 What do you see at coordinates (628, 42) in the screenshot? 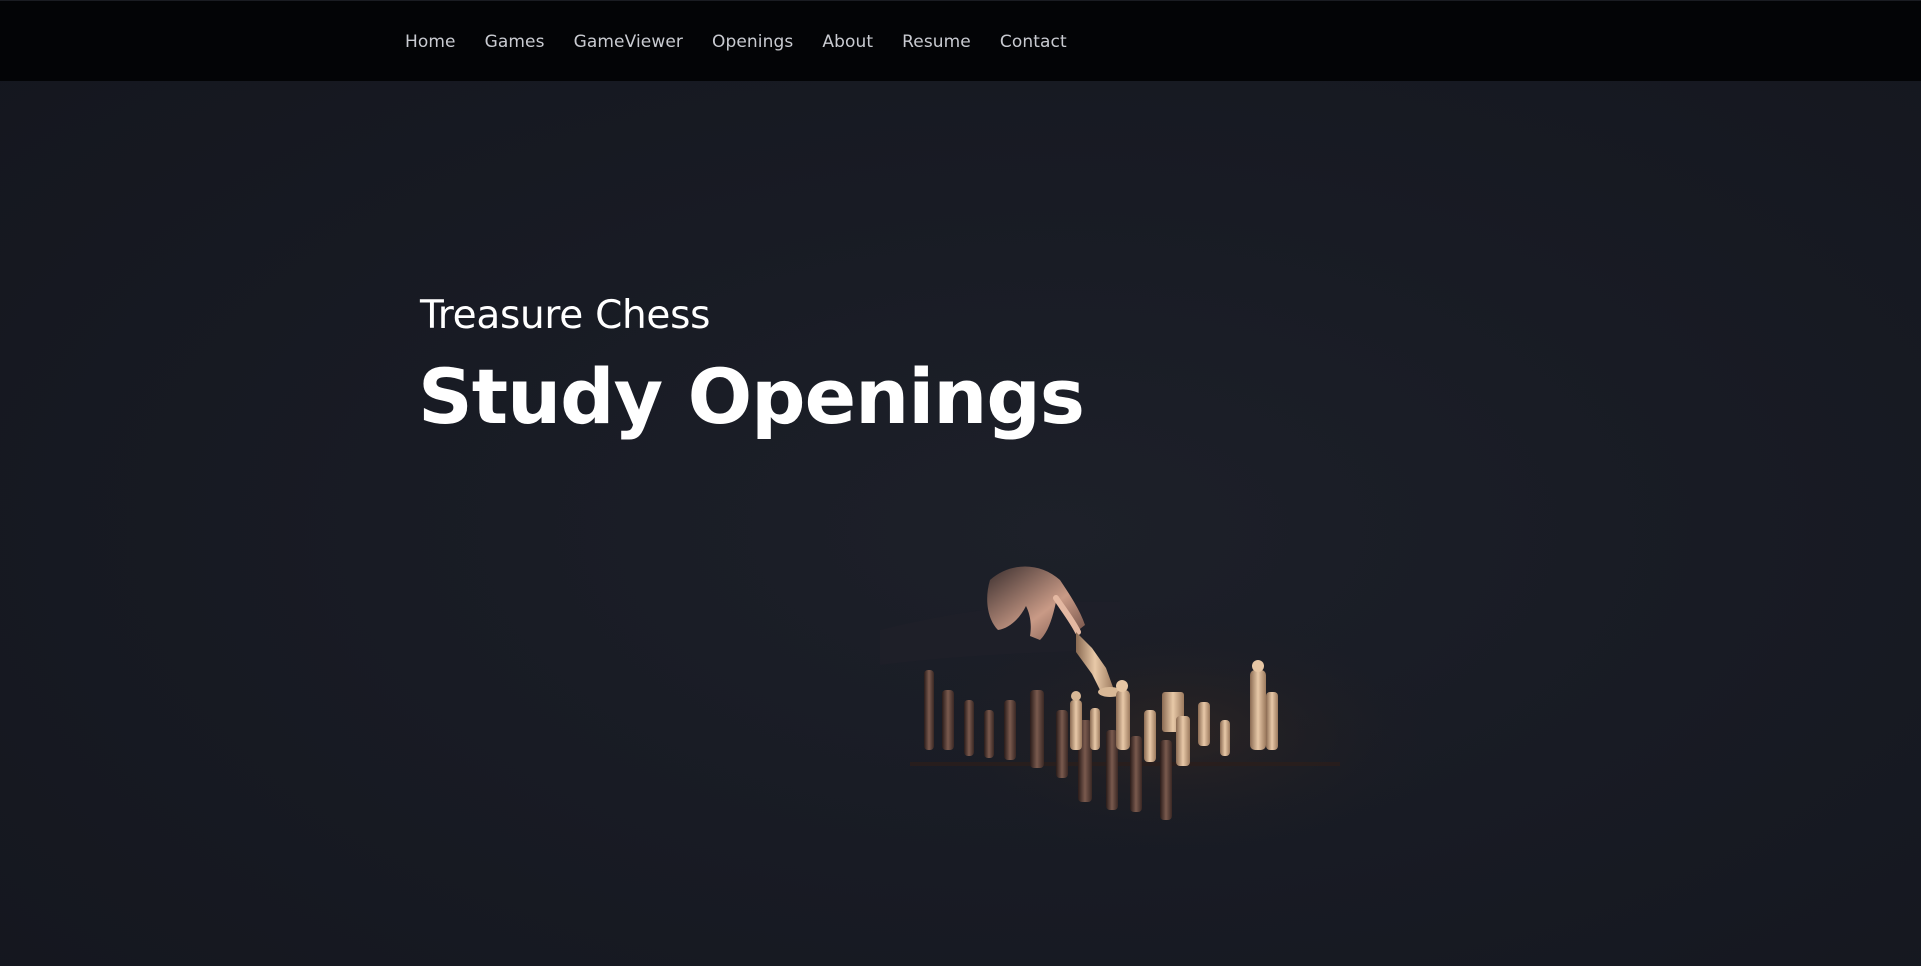
I see `nav-link-gameviewer: GameViewer` at bounding box center [628, 42].